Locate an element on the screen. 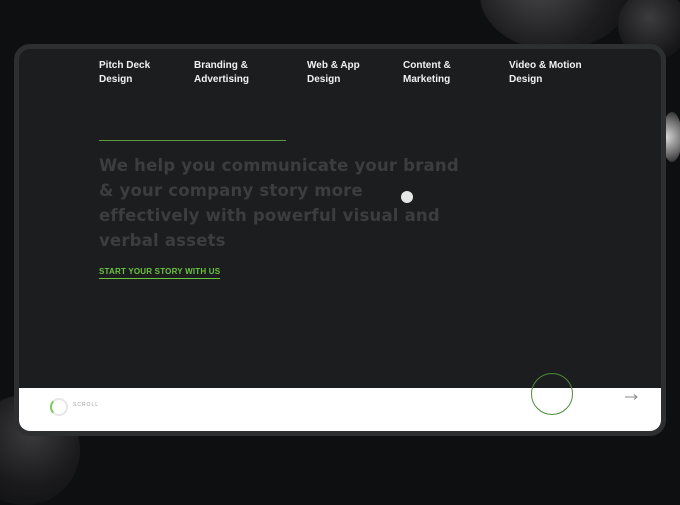 The image size is (680, 505). arrow-right-icon is located at coordinates (632, 397).